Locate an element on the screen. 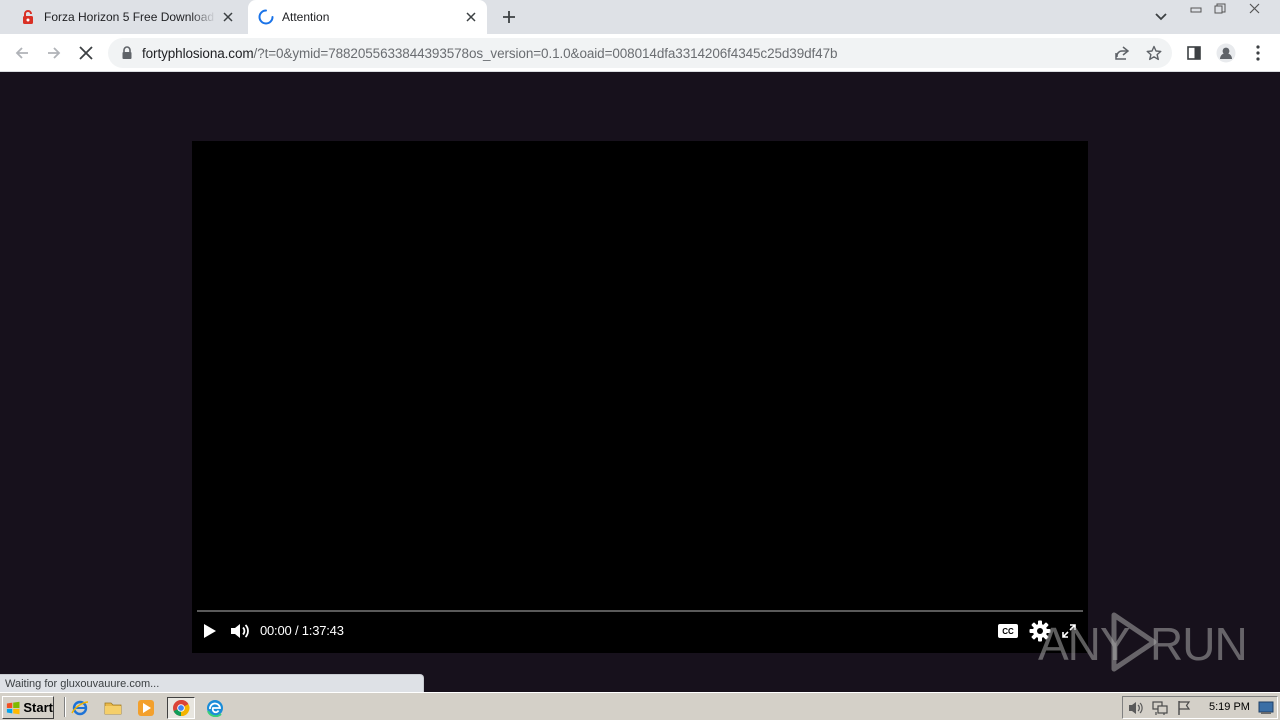  stop-loading-button is located at coordinates (86, 53).